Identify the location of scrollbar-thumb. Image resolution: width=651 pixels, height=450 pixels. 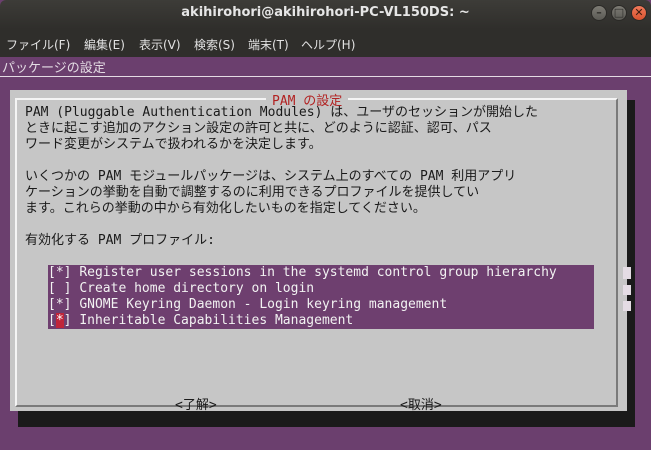
(627, 273).